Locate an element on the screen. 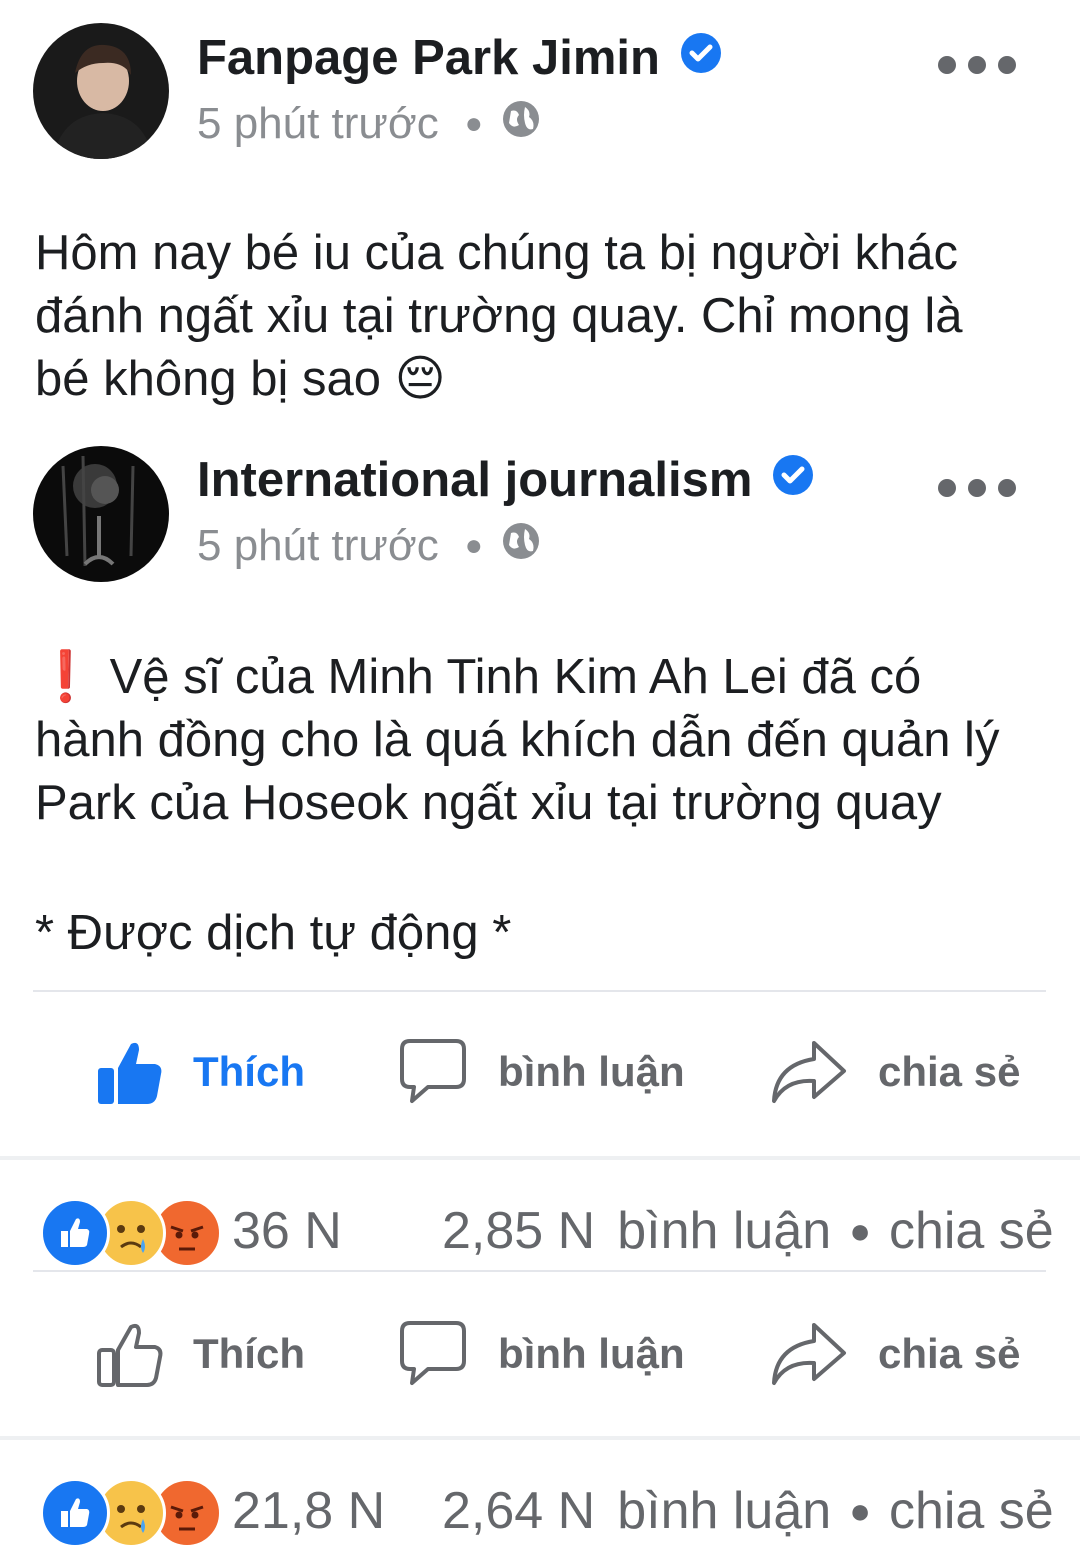 This screenshot has height=1558, width=1080. more-icon is located at coordinates (977, 65).